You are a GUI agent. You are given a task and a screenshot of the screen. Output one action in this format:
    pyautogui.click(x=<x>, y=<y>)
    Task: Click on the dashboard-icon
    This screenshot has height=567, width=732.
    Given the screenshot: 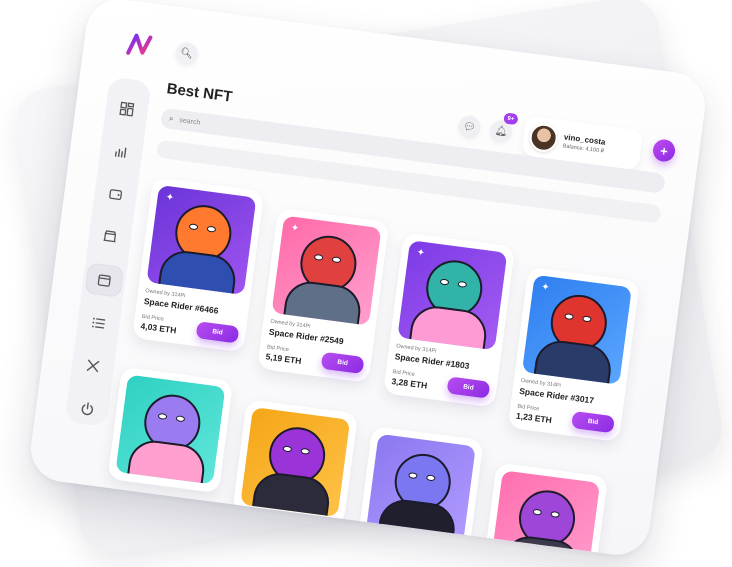 What is the action you would take?
    pyautogui.click(x=127, y=109)
    